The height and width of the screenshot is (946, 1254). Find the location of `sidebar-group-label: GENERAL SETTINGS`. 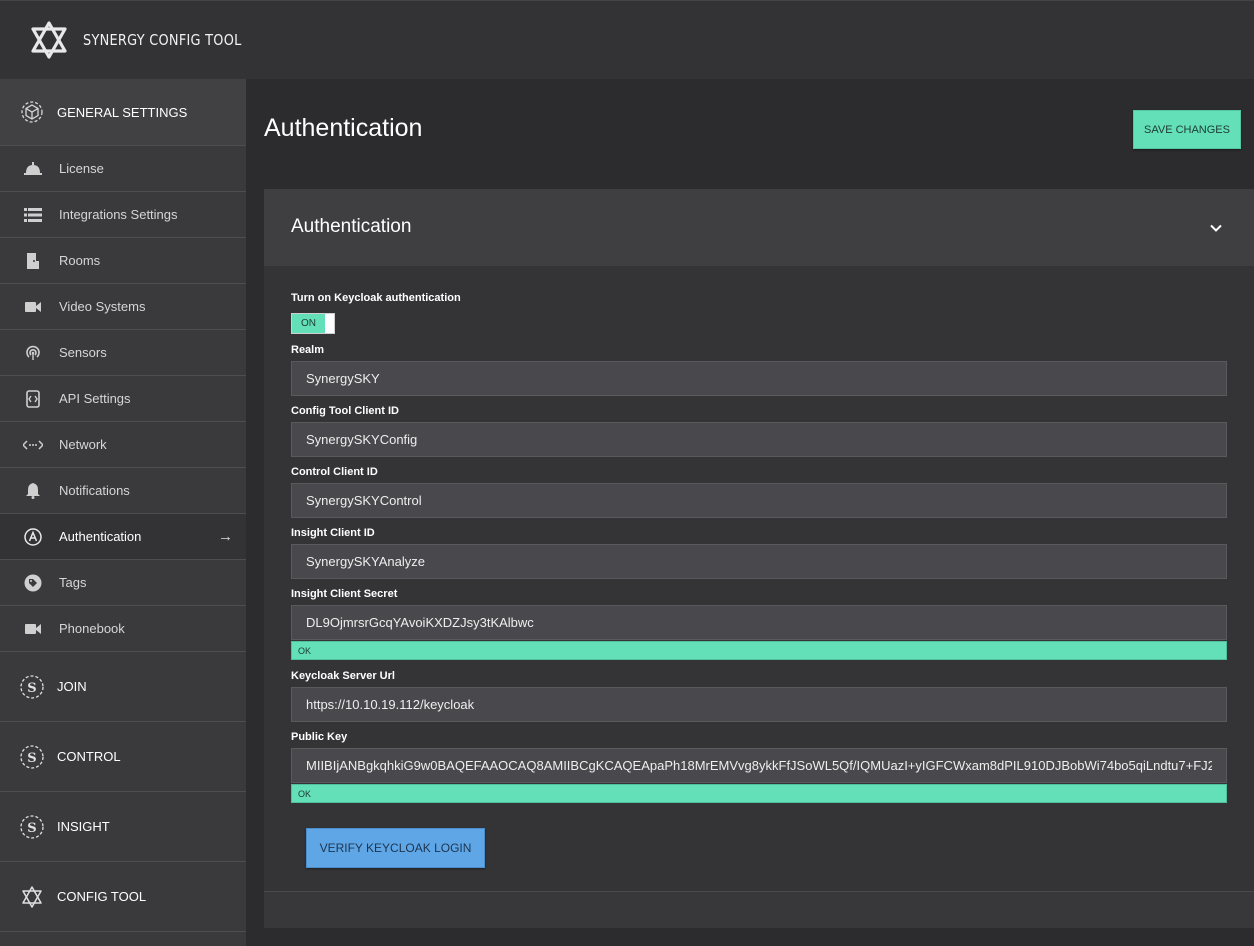

sidebar-group-label: GENERAL SETTINGS is located at coordinates (122, 112).